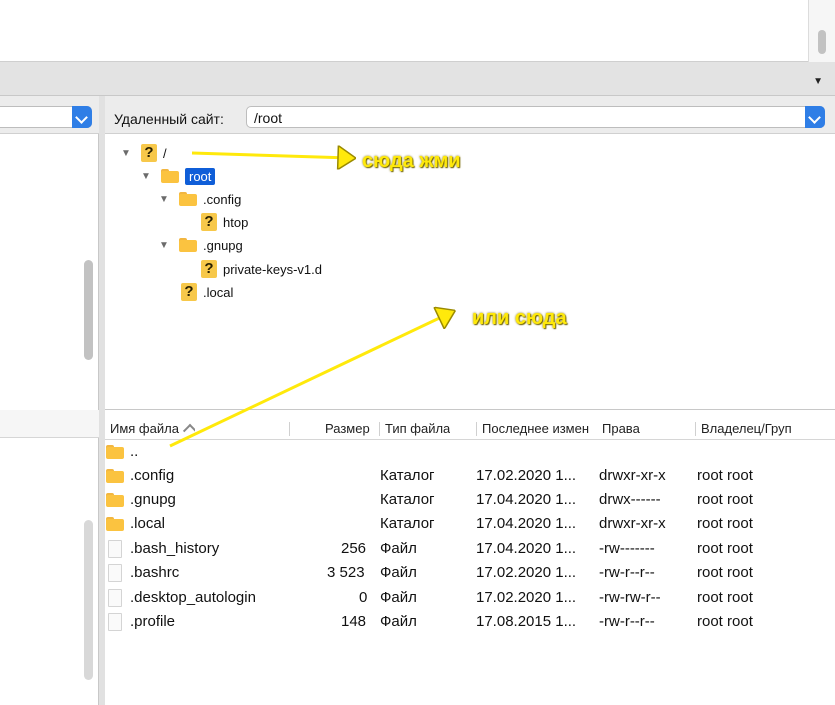 This screenshot has height=705, width=835. Describe the element at coordinates (270, 155) in the screenshot. I see `annotation-arrow-tree` at that location.